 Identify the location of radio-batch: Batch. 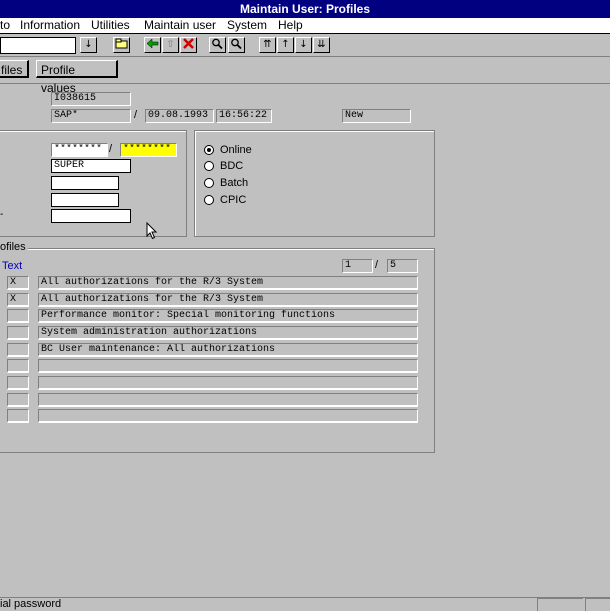
(226, 183).